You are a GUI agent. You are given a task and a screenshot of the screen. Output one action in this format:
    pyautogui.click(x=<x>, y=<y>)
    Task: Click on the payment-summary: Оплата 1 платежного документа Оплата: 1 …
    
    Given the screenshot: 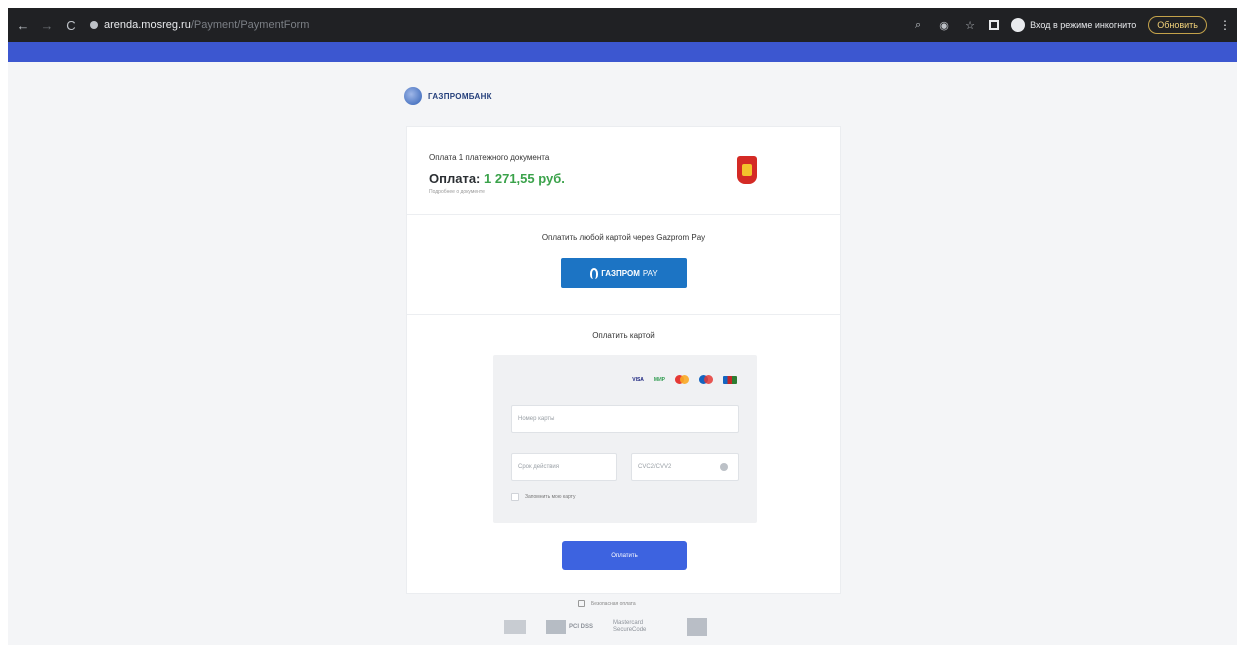 What is the action you would take?
    pyautogui.click(x=623, y=171)
    